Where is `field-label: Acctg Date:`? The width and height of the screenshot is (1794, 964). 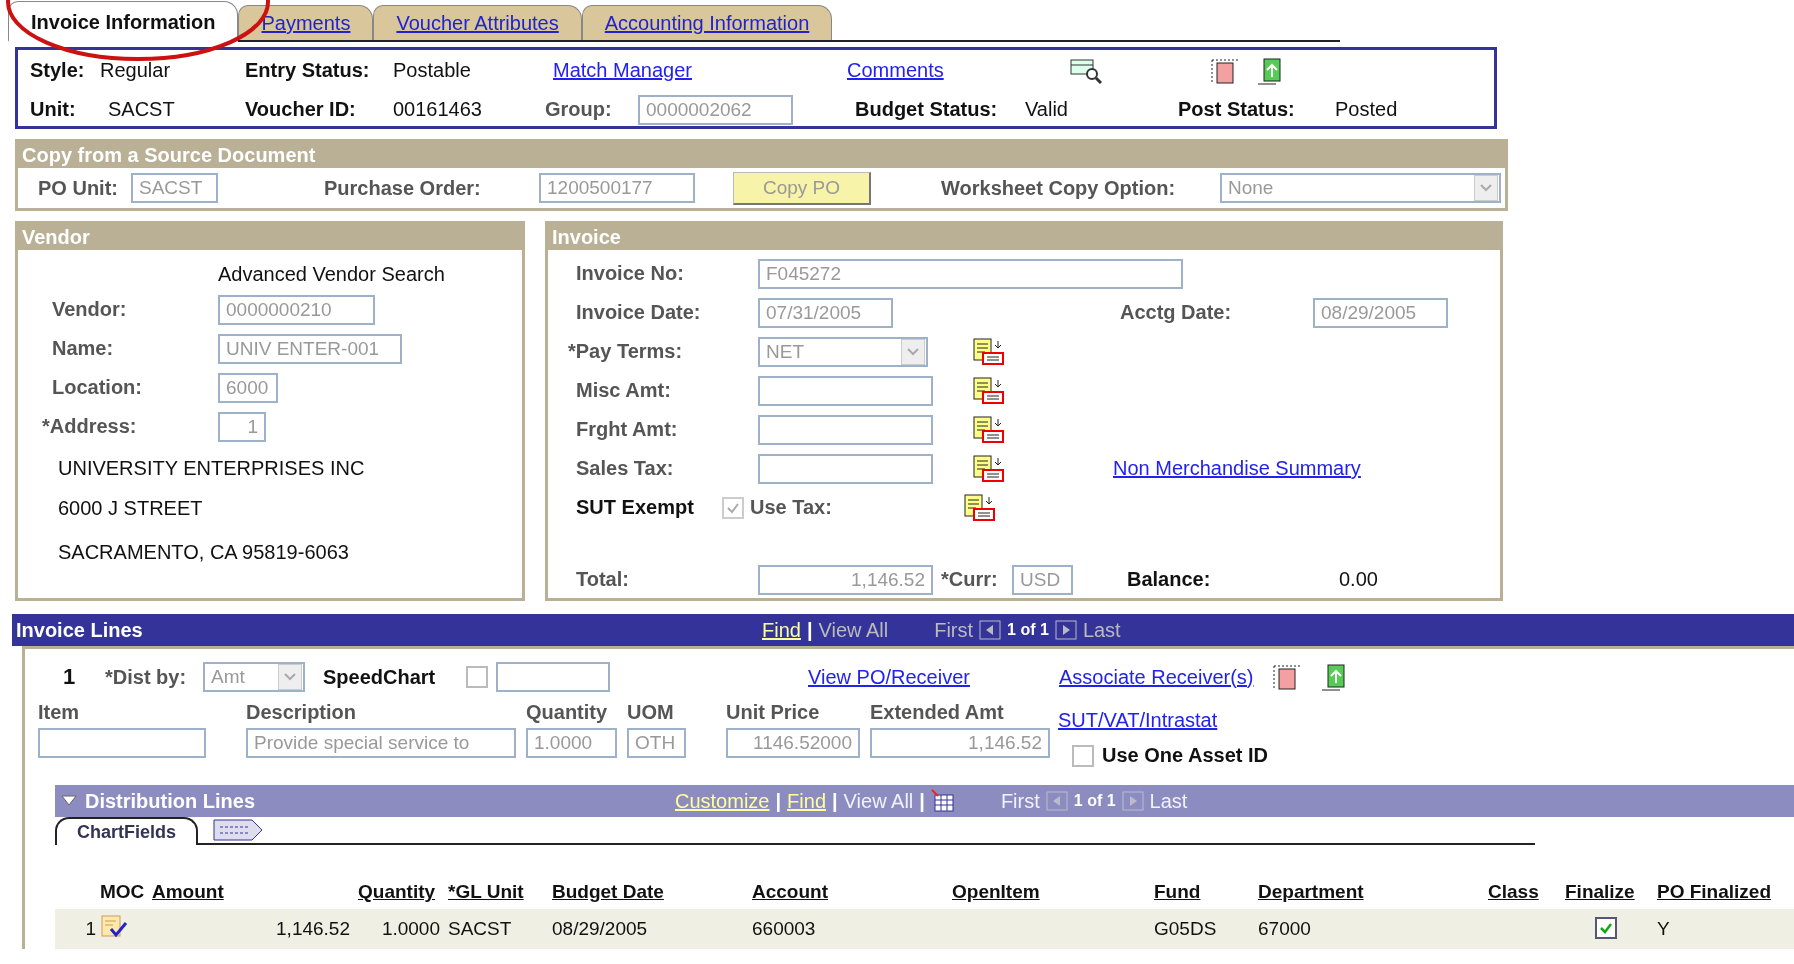 field-label: Acctg Date: is located at coordinates (1176, 312).